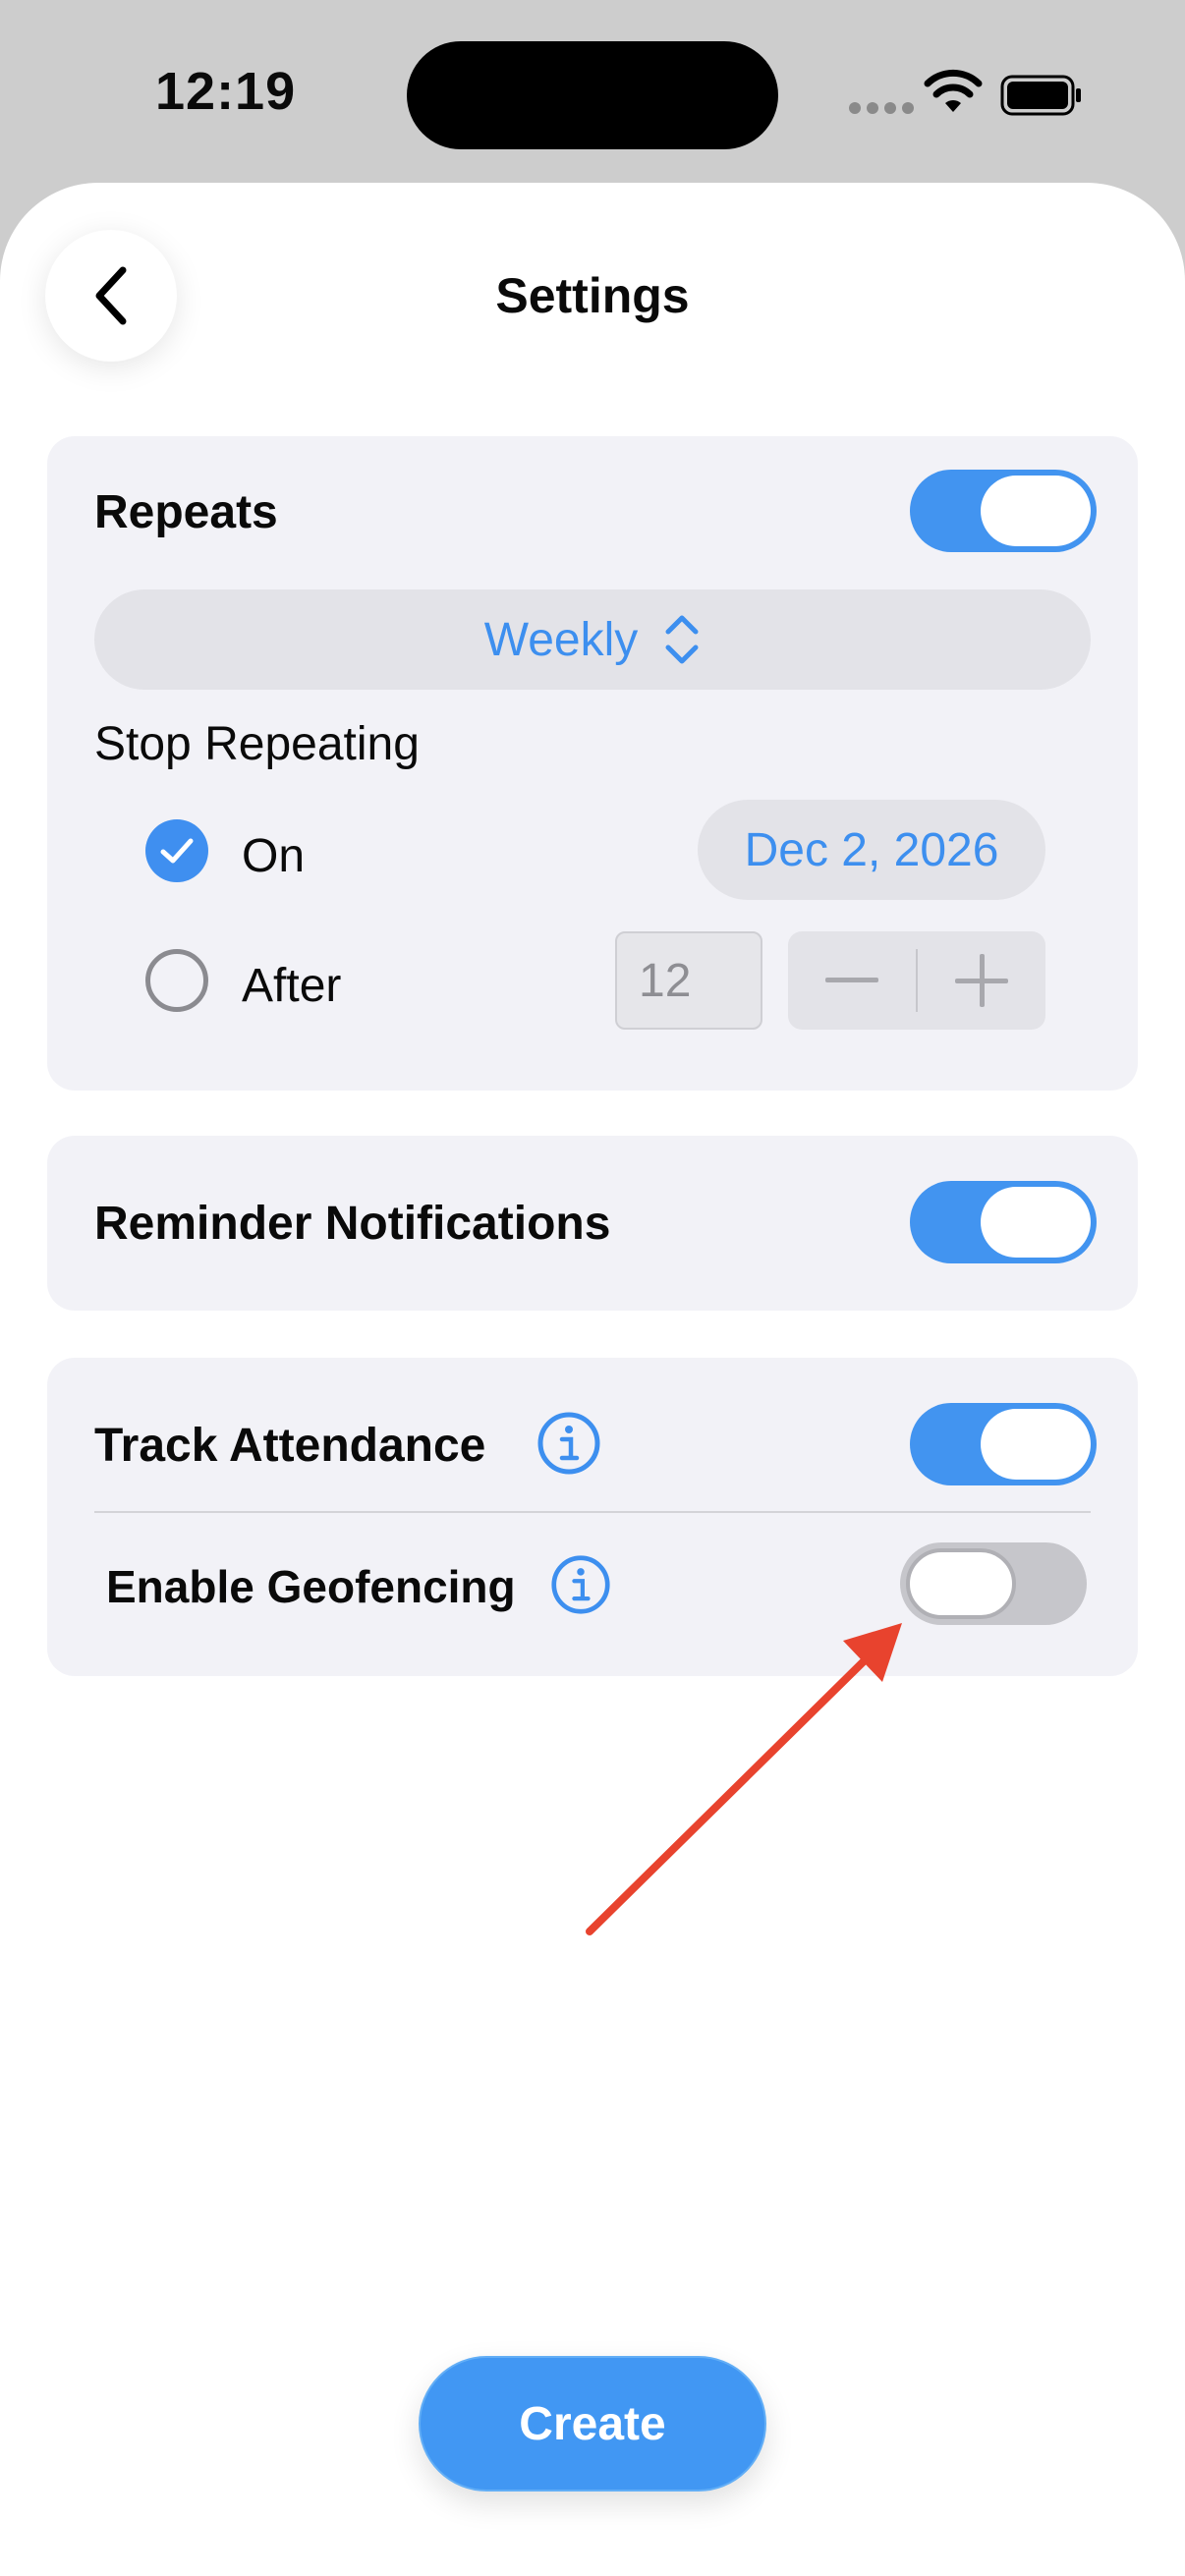 Image resolution: width=1185 pixels, height=2576 pixels. What do you see at coordinates (352, 1224) in the screenshot?
I see `reminder-notifications-label: Reminder Notifications` at bounding box center [352, 1224].